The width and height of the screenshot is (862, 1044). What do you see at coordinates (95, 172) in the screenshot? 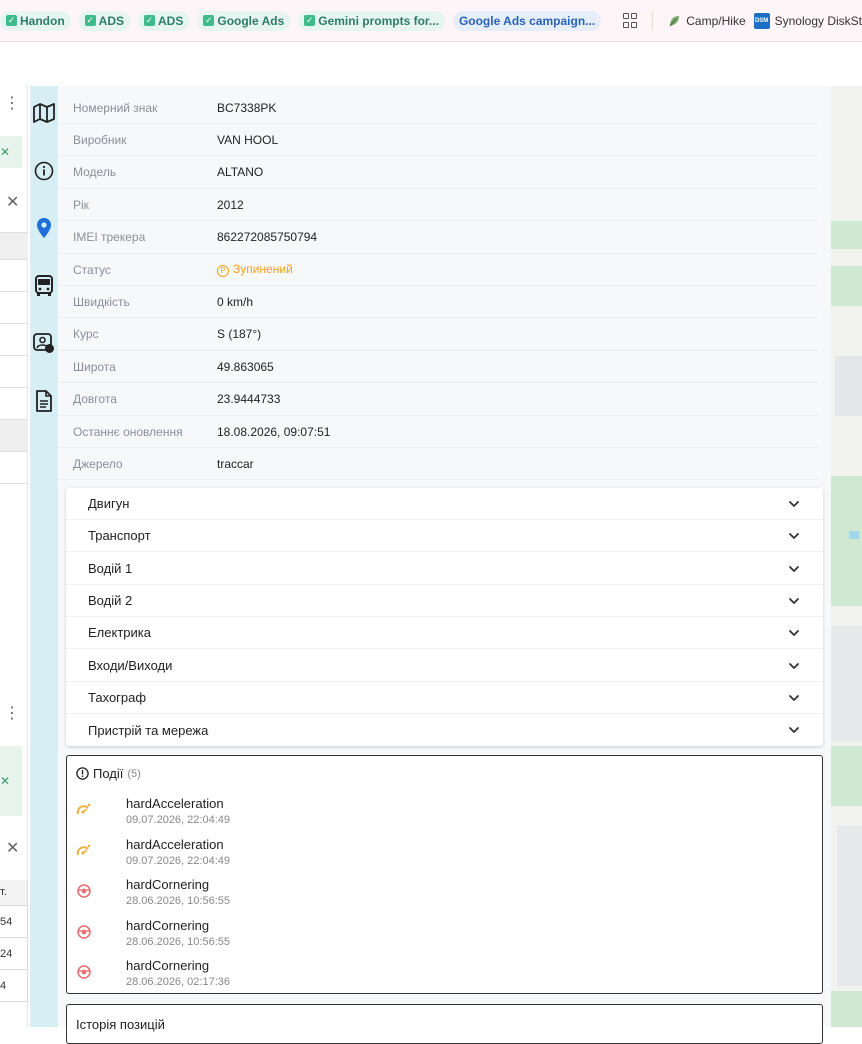
I see `attribute-label: Модель` at bounding box center [95, 172].